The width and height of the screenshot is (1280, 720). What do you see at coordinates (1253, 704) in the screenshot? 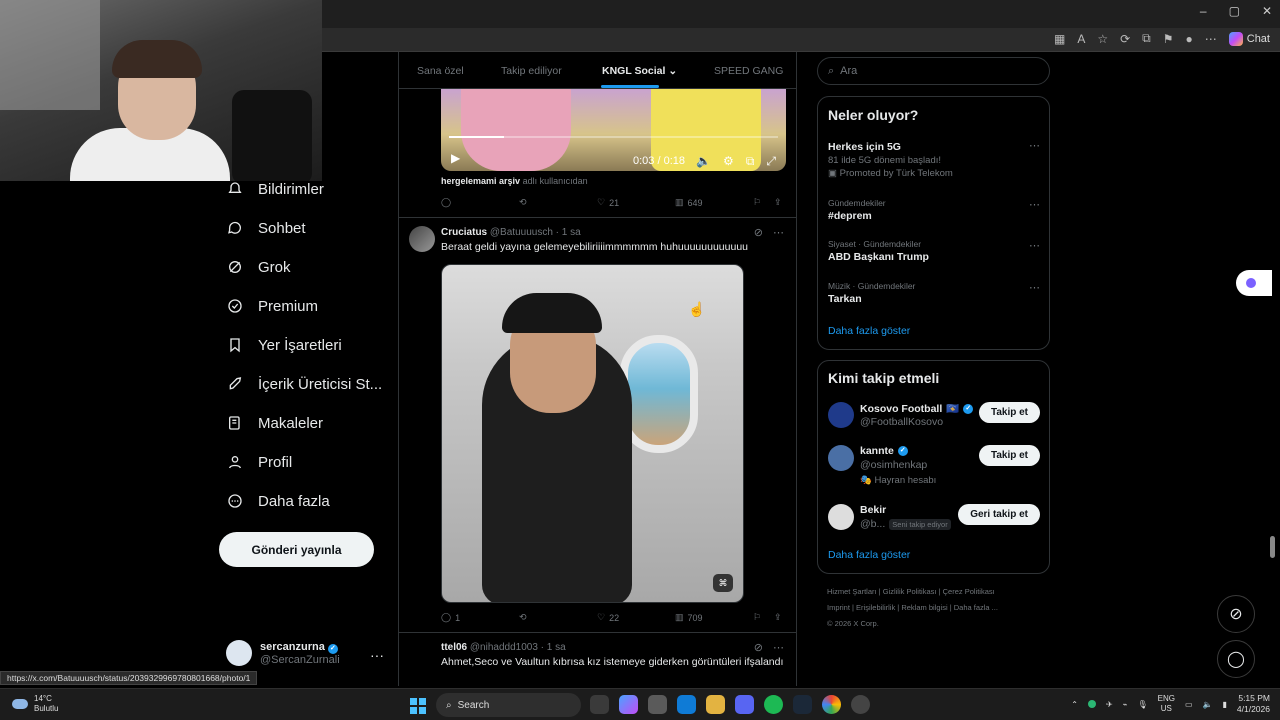
I see `clock: 5:15 PM 4/1/2026` at bounding box center [1253, 704].